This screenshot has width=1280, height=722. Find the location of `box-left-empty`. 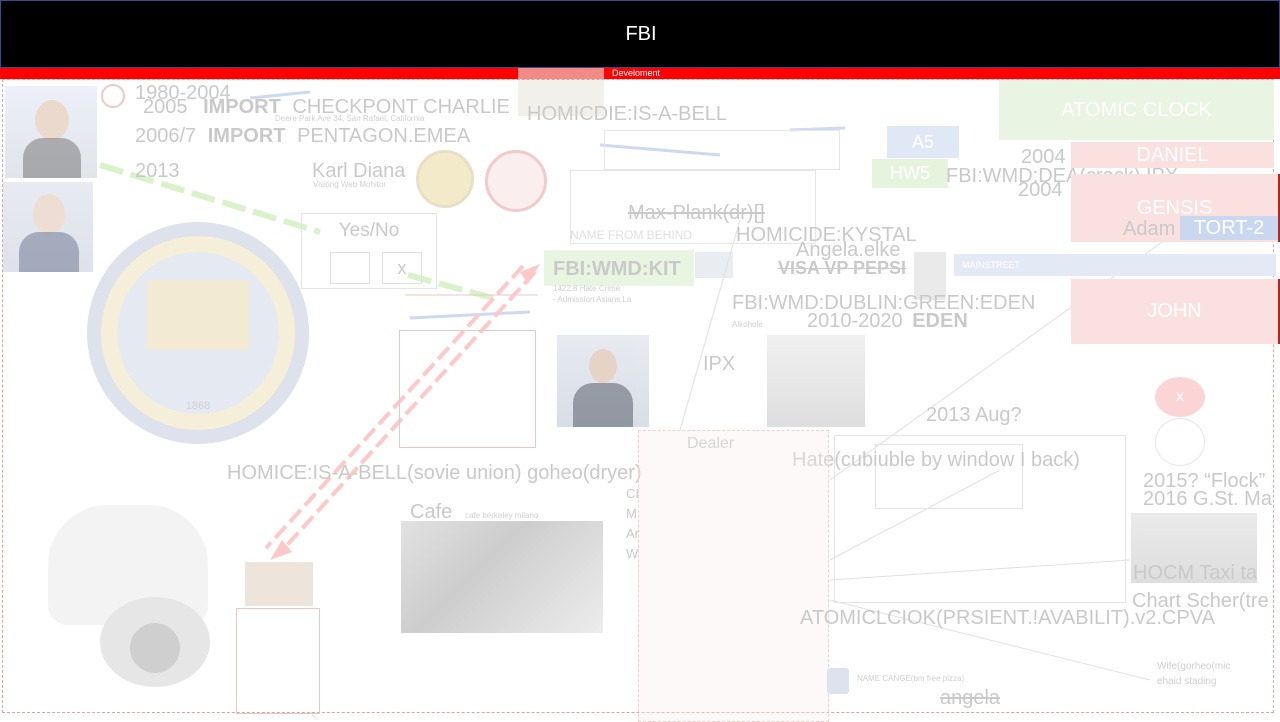

box-left-empty is located at coordinates (467, 389).